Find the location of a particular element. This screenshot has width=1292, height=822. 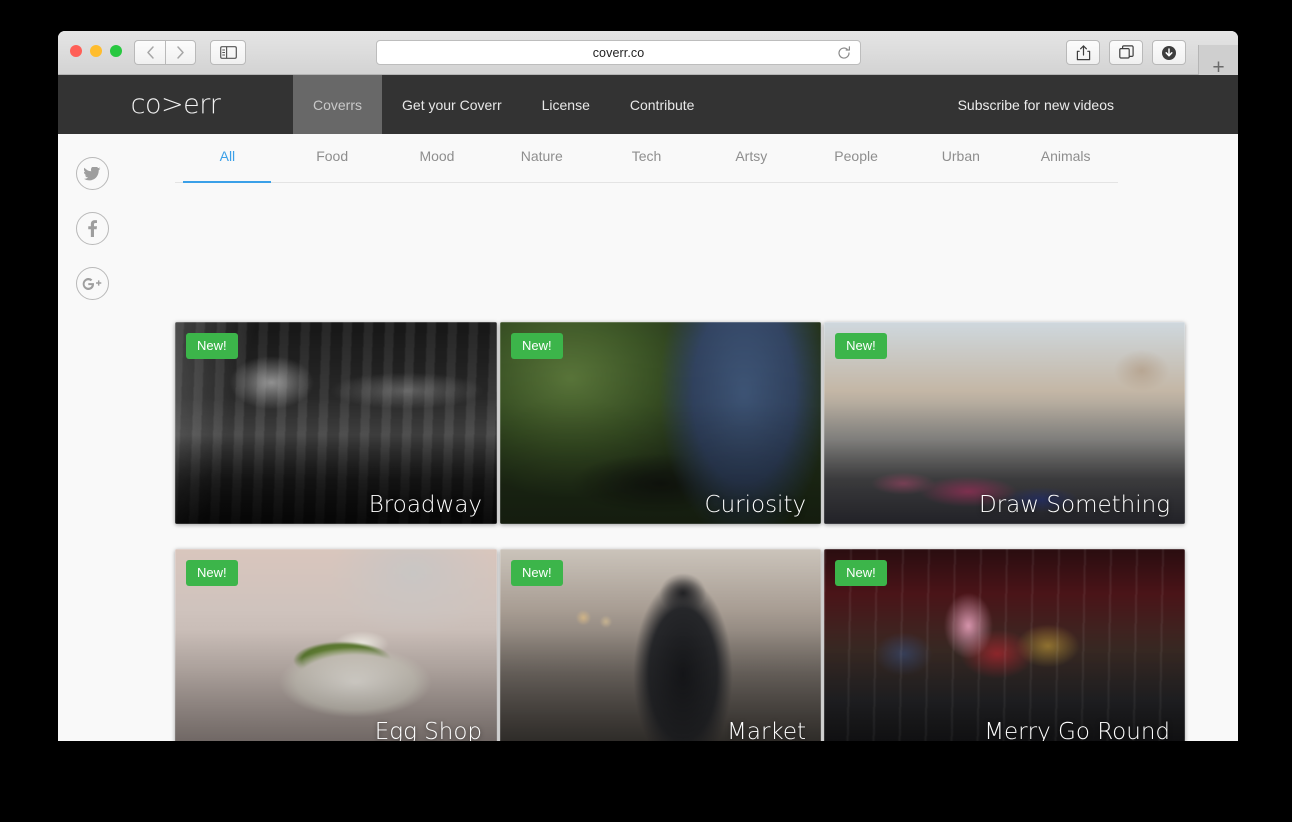

social-share-rail is located at coordinates (92, 228).